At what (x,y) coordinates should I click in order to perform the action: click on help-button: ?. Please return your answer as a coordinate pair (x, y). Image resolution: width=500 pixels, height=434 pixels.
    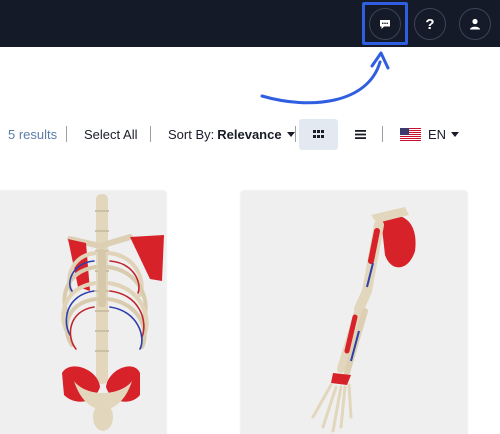
    Looking at the image, I should click on (430, 24).